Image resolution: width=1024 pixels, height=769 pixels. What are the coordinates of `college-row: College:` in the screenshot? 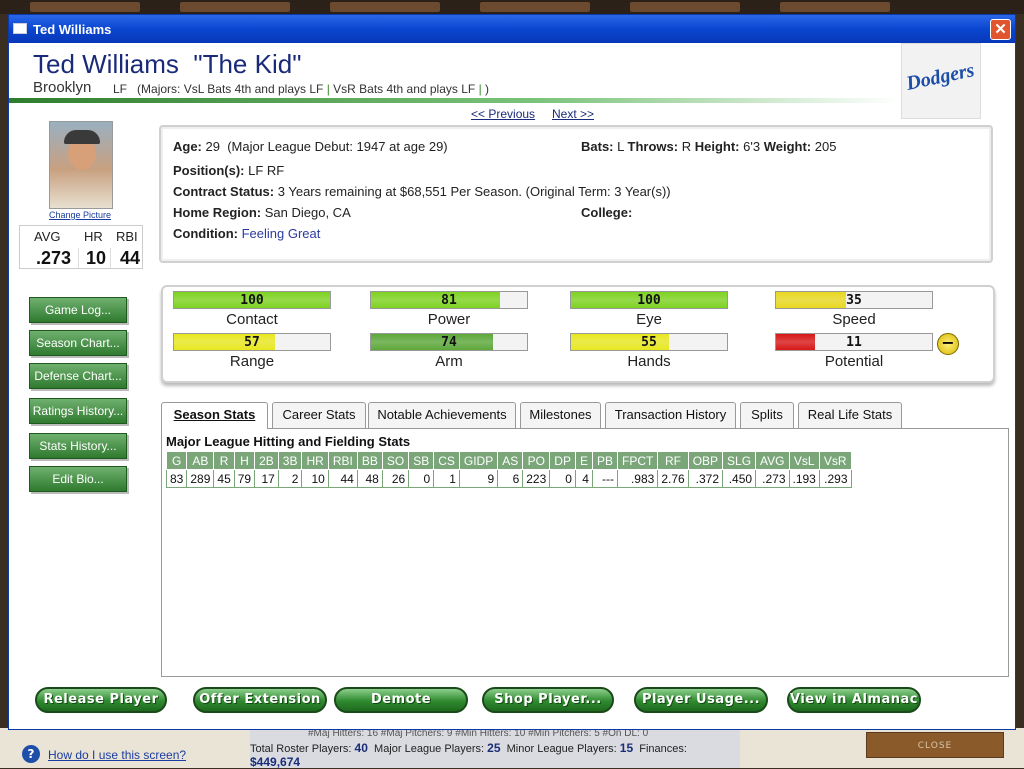 It's located at (606, 212).